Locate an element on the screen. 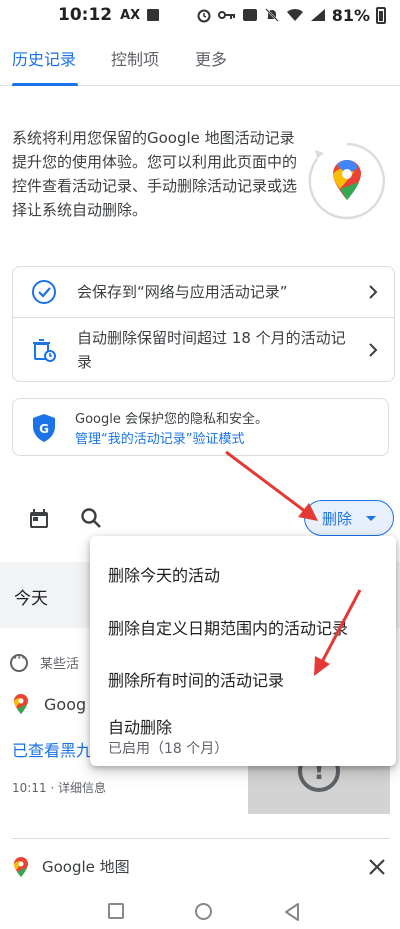 This screenshot has height=929, width=400. tab-history: 历史记录 is located at coordinates (44, 58).